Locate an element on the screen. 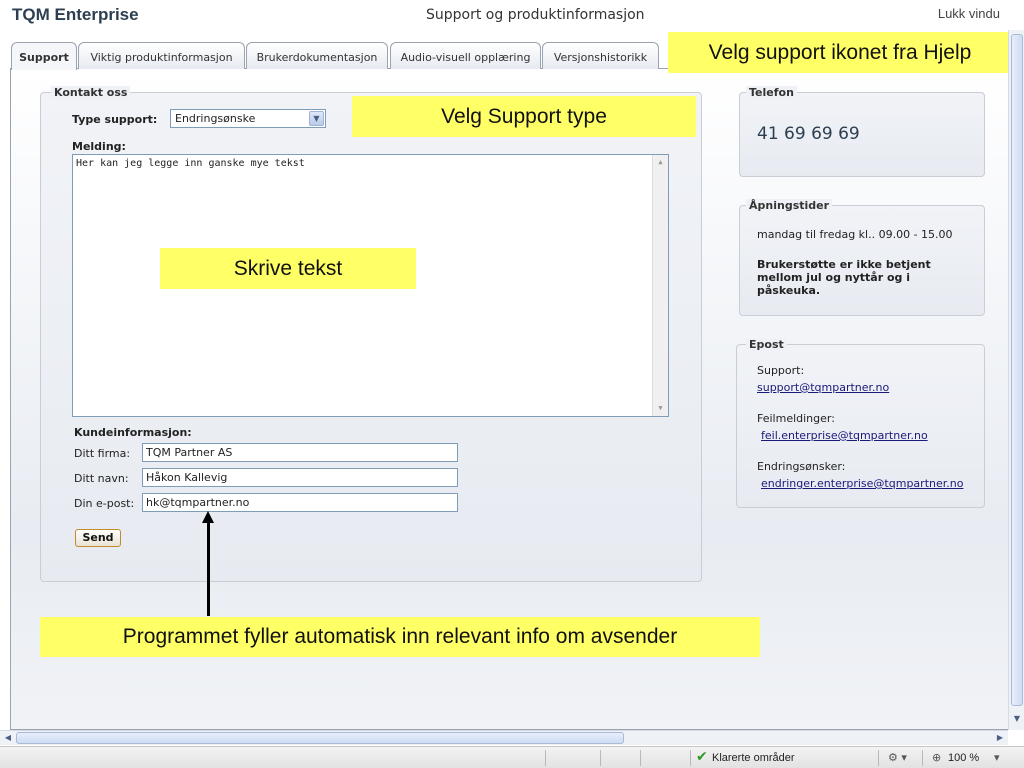 Image resolution: width=1024 pixels, height=768 pixels. tab-audio-visual: Audio-visuell opplæring is located at coordinates (465, 55).